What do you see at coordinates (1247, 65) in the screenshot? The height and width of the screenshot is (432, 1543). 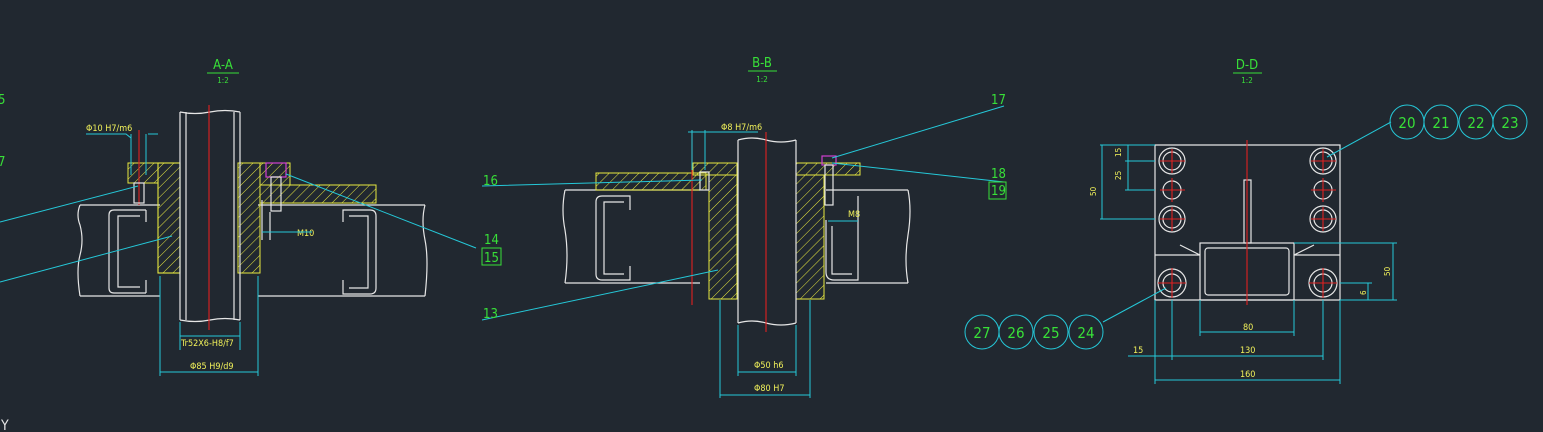 I see `section-dd-title: D-D` at bounding box center [1247, 65].